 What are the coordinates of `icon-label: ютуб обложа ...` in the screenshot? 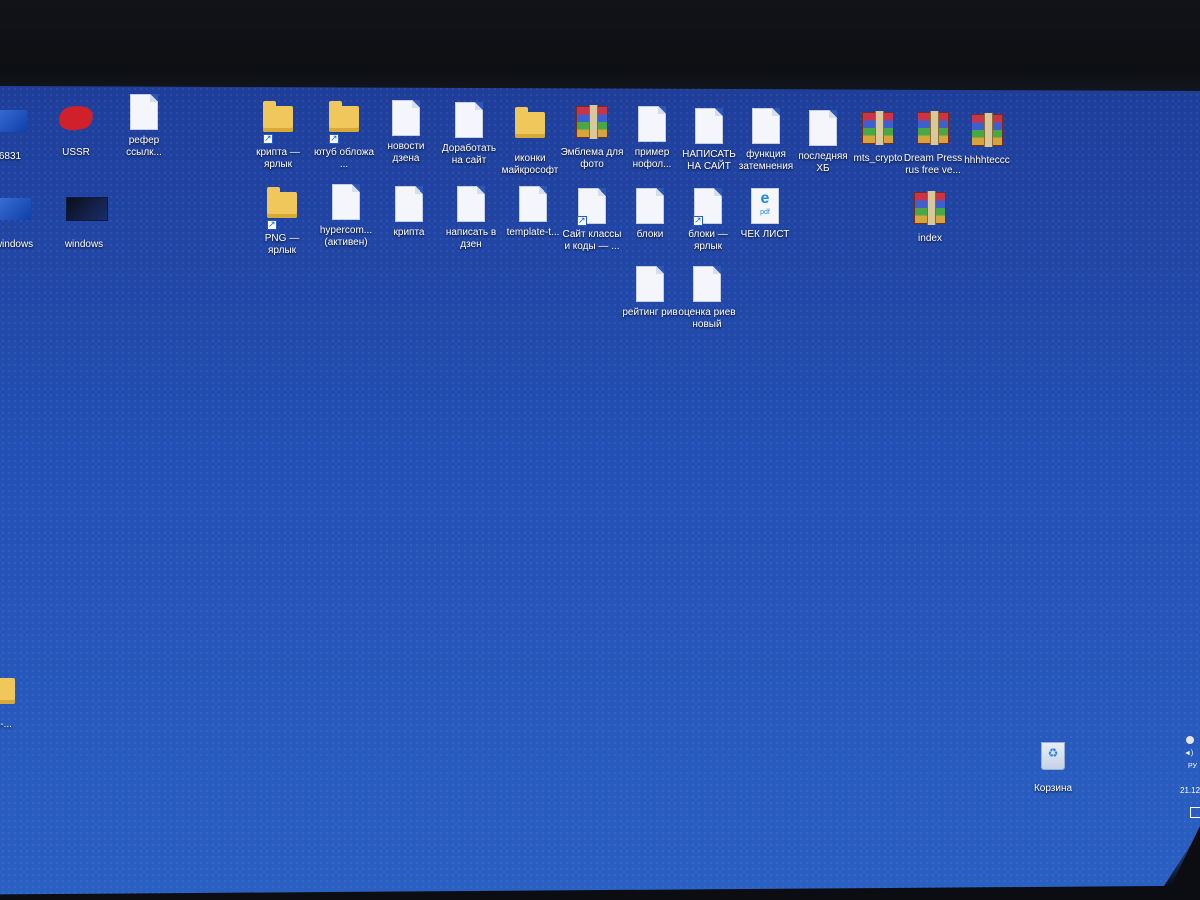 It's located at (344, 158).